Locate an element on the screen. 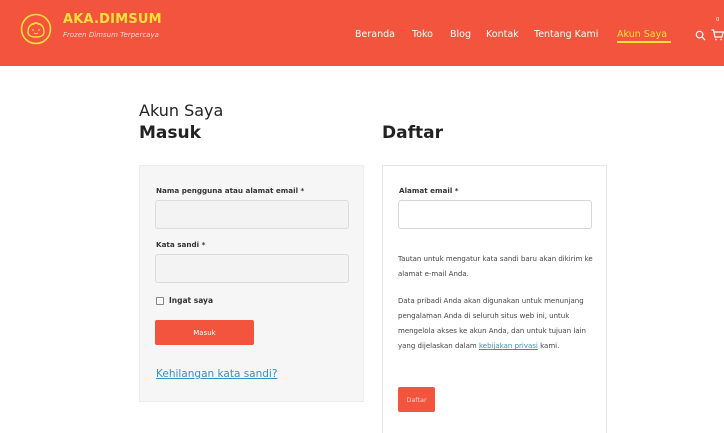 The width and height of the screenshot is (724, 433). email-label: Alamat email * is located at coordinates (429, 190).